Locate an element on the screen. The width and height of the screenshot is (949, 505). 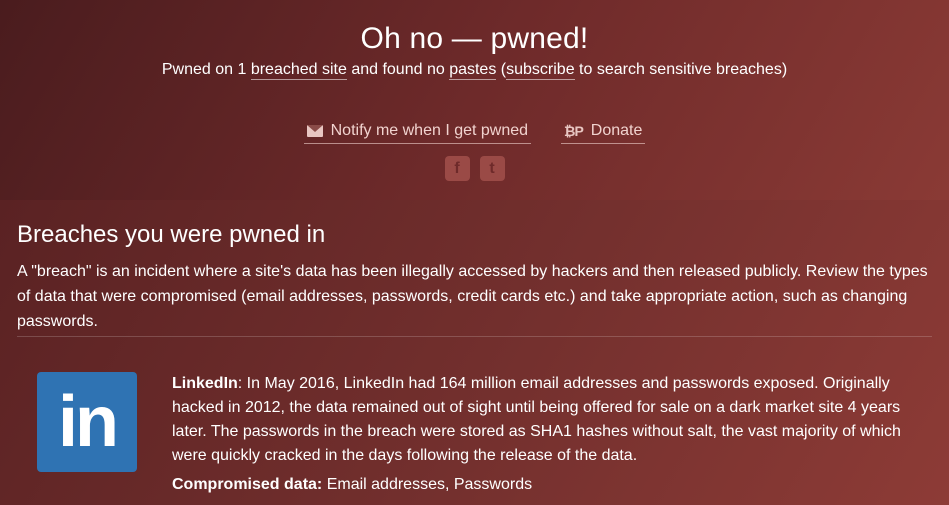
breaches-heading: Breaches you were pwned in is located at coordinates (171, 234).